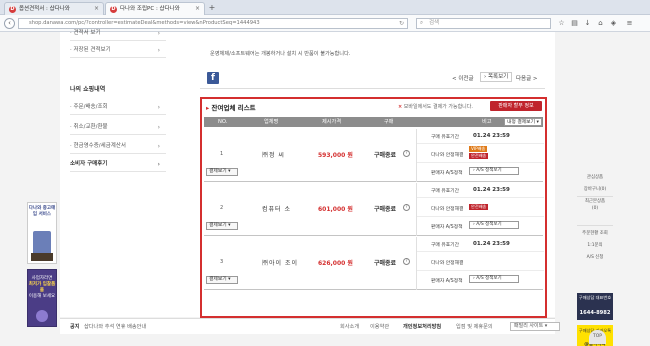 Image resolution: width=650 pixels, height=346 pixels. Describe the element at coordinates (595, 306) in the screenshot. I see `call-center-box: 구매상담 대표번호 1644-8982` at that location.